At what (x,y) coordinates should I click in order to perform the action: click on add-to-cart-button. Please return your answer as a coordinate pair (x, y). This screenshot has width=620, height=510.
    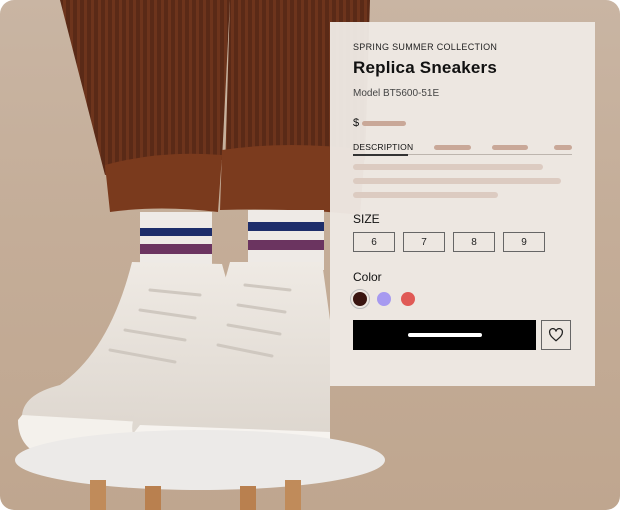
    Looking at the image, I should click on (444, 335).